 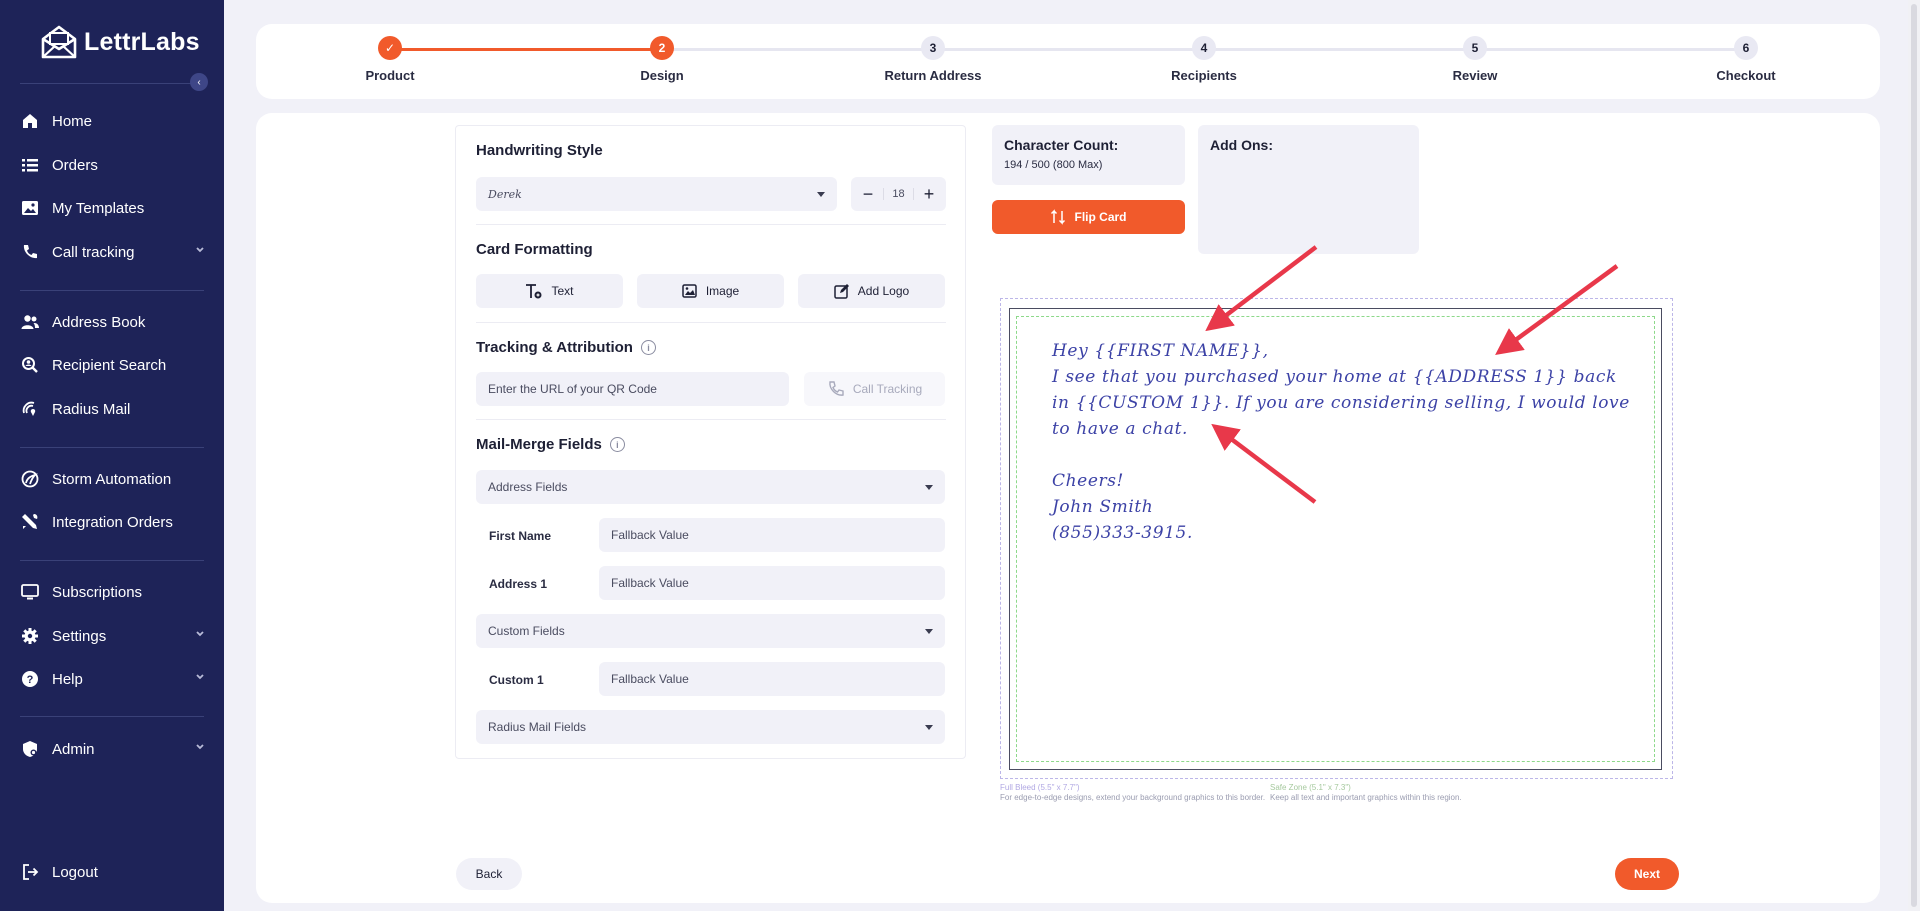 What do you see at coordinates (549, 291) in the screenshot?
I see `add-text-button: Text` at bounding box center [549, 291].